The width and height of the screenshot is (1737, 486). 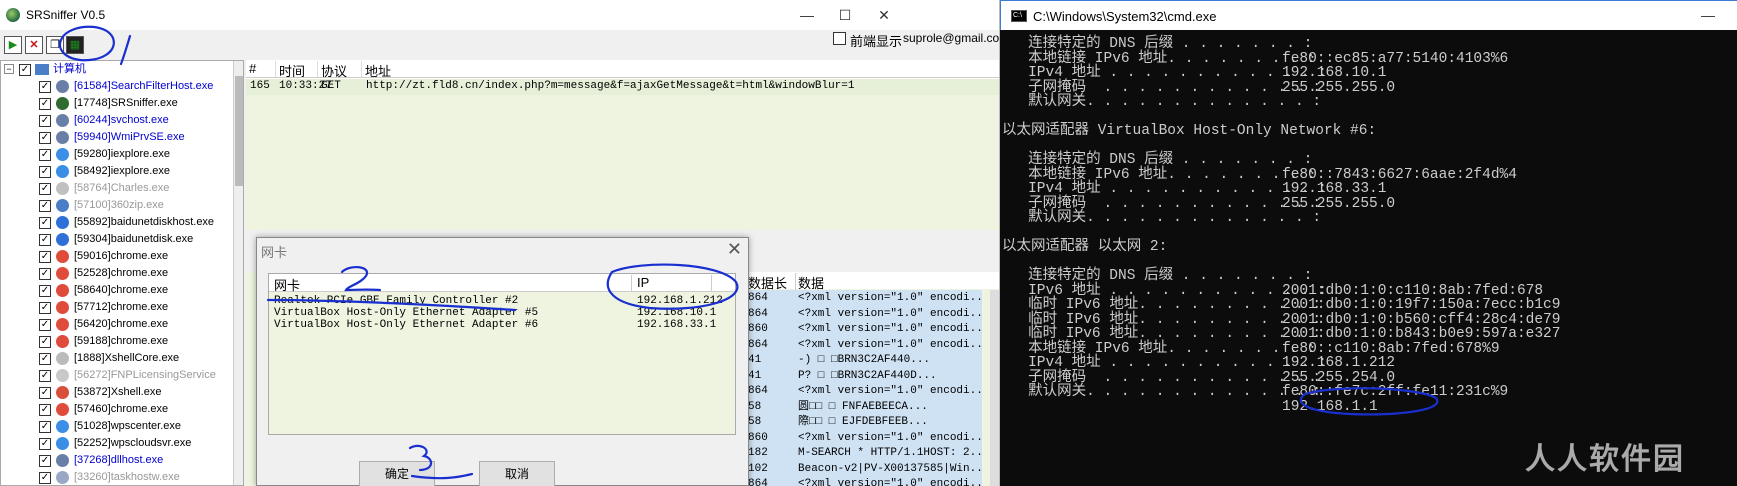 What do you see at coordinates (117, 86) in the screenshot?
I see `tree-item: ✓ [61584]SearchFilterHost.exe` at bounding box center [117, 86].